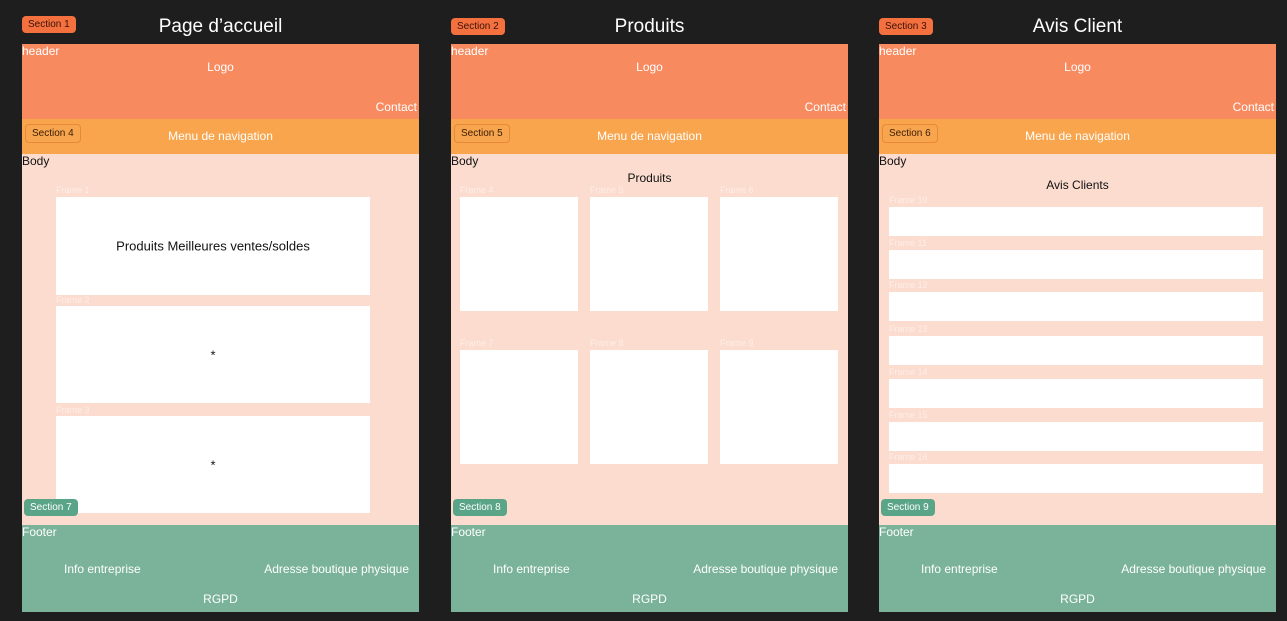 The height and width of the screenshot is (621, 1287). What do you see at coordinates (908, 457) in the screenshot?
I see `frame-label: Frame 16` at bounding box center [908, 457].